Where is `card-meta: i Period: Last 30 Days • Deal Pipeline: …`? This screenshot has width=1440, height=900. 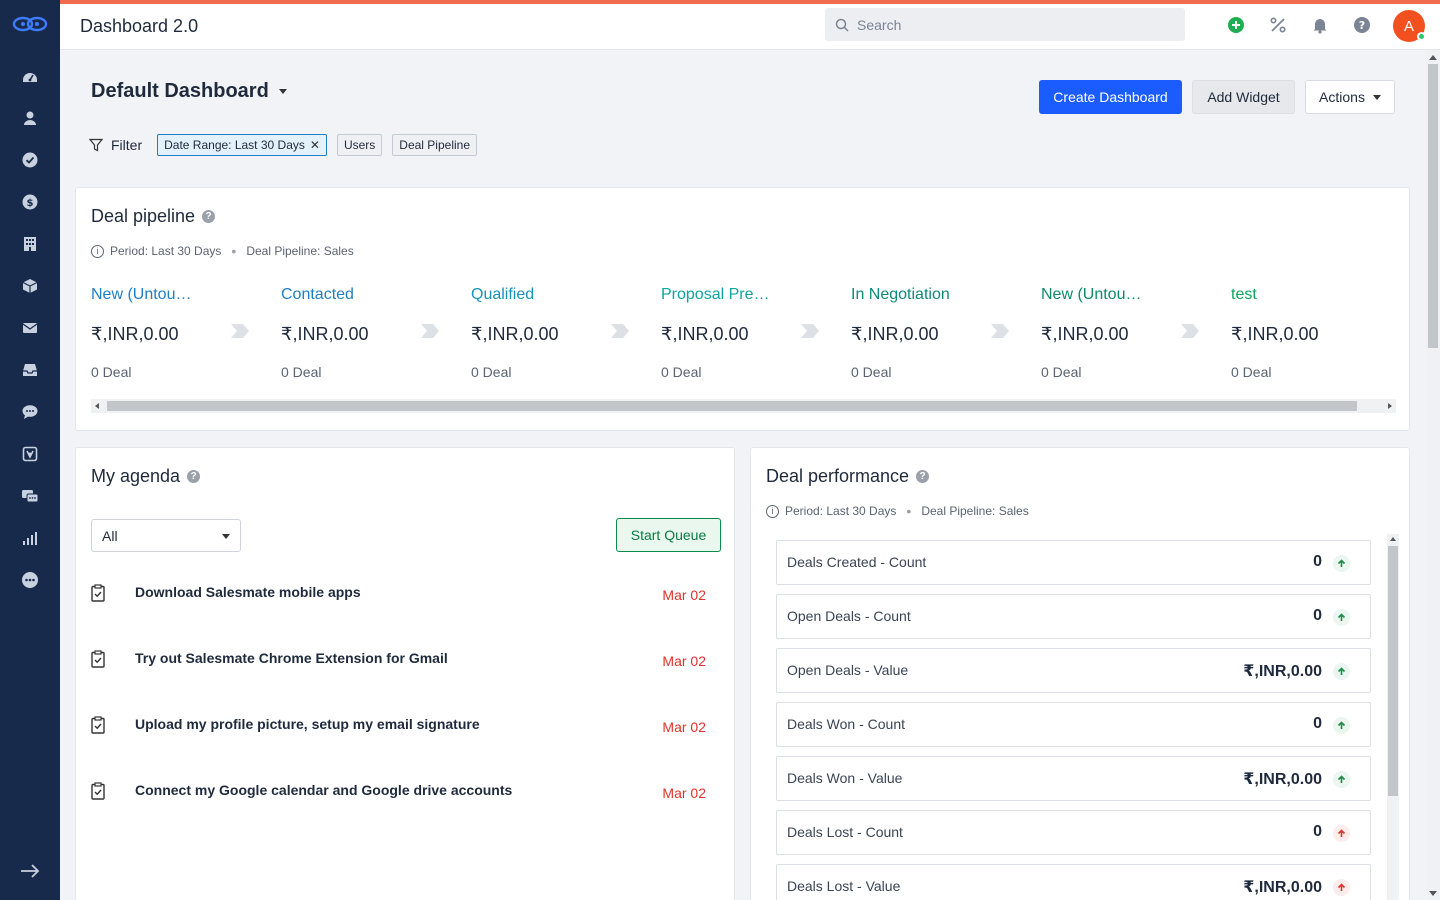 card-meta: i Period: Last 30 Days • Deal Pipeline: … is located at coordinates (897, 511).